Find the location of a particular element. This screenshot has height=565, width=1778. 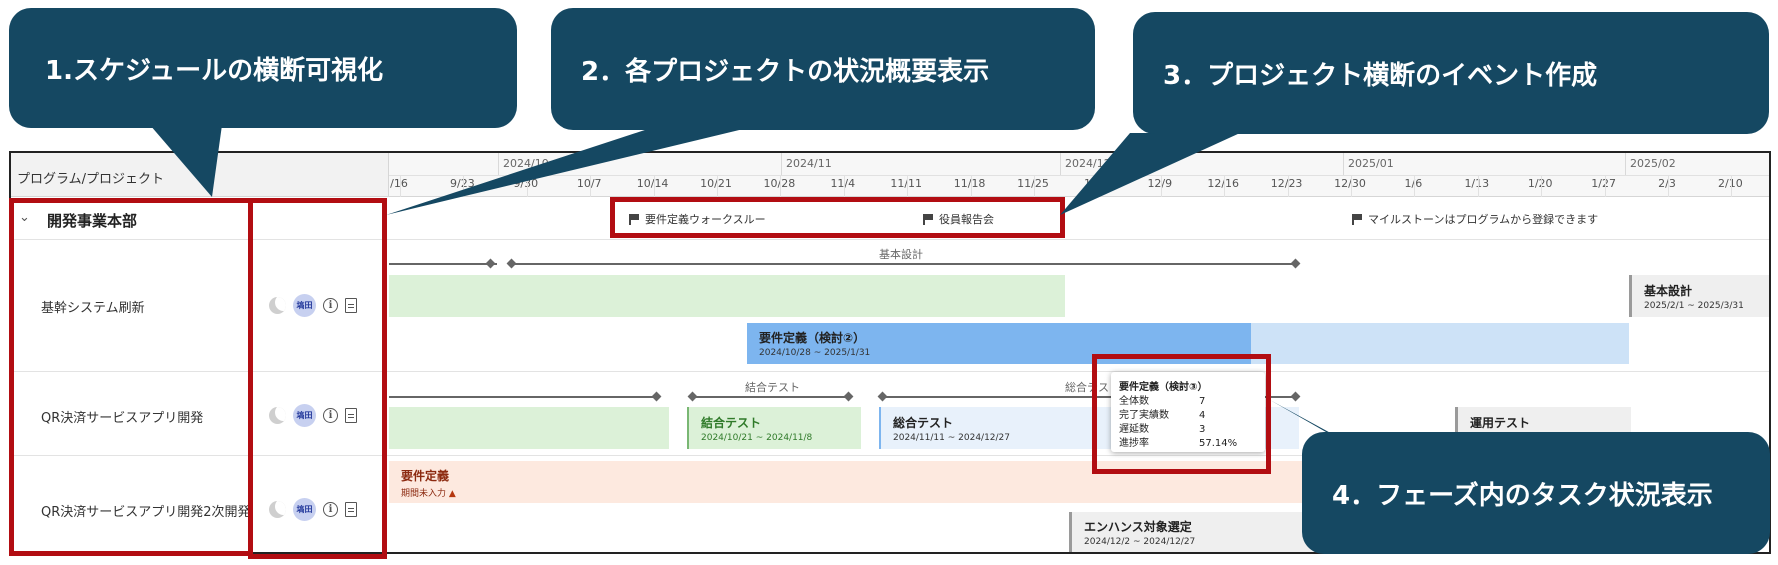

callout-2: 2．各プロジェクトの状況概要表示 is located at coordinates (823, 69).